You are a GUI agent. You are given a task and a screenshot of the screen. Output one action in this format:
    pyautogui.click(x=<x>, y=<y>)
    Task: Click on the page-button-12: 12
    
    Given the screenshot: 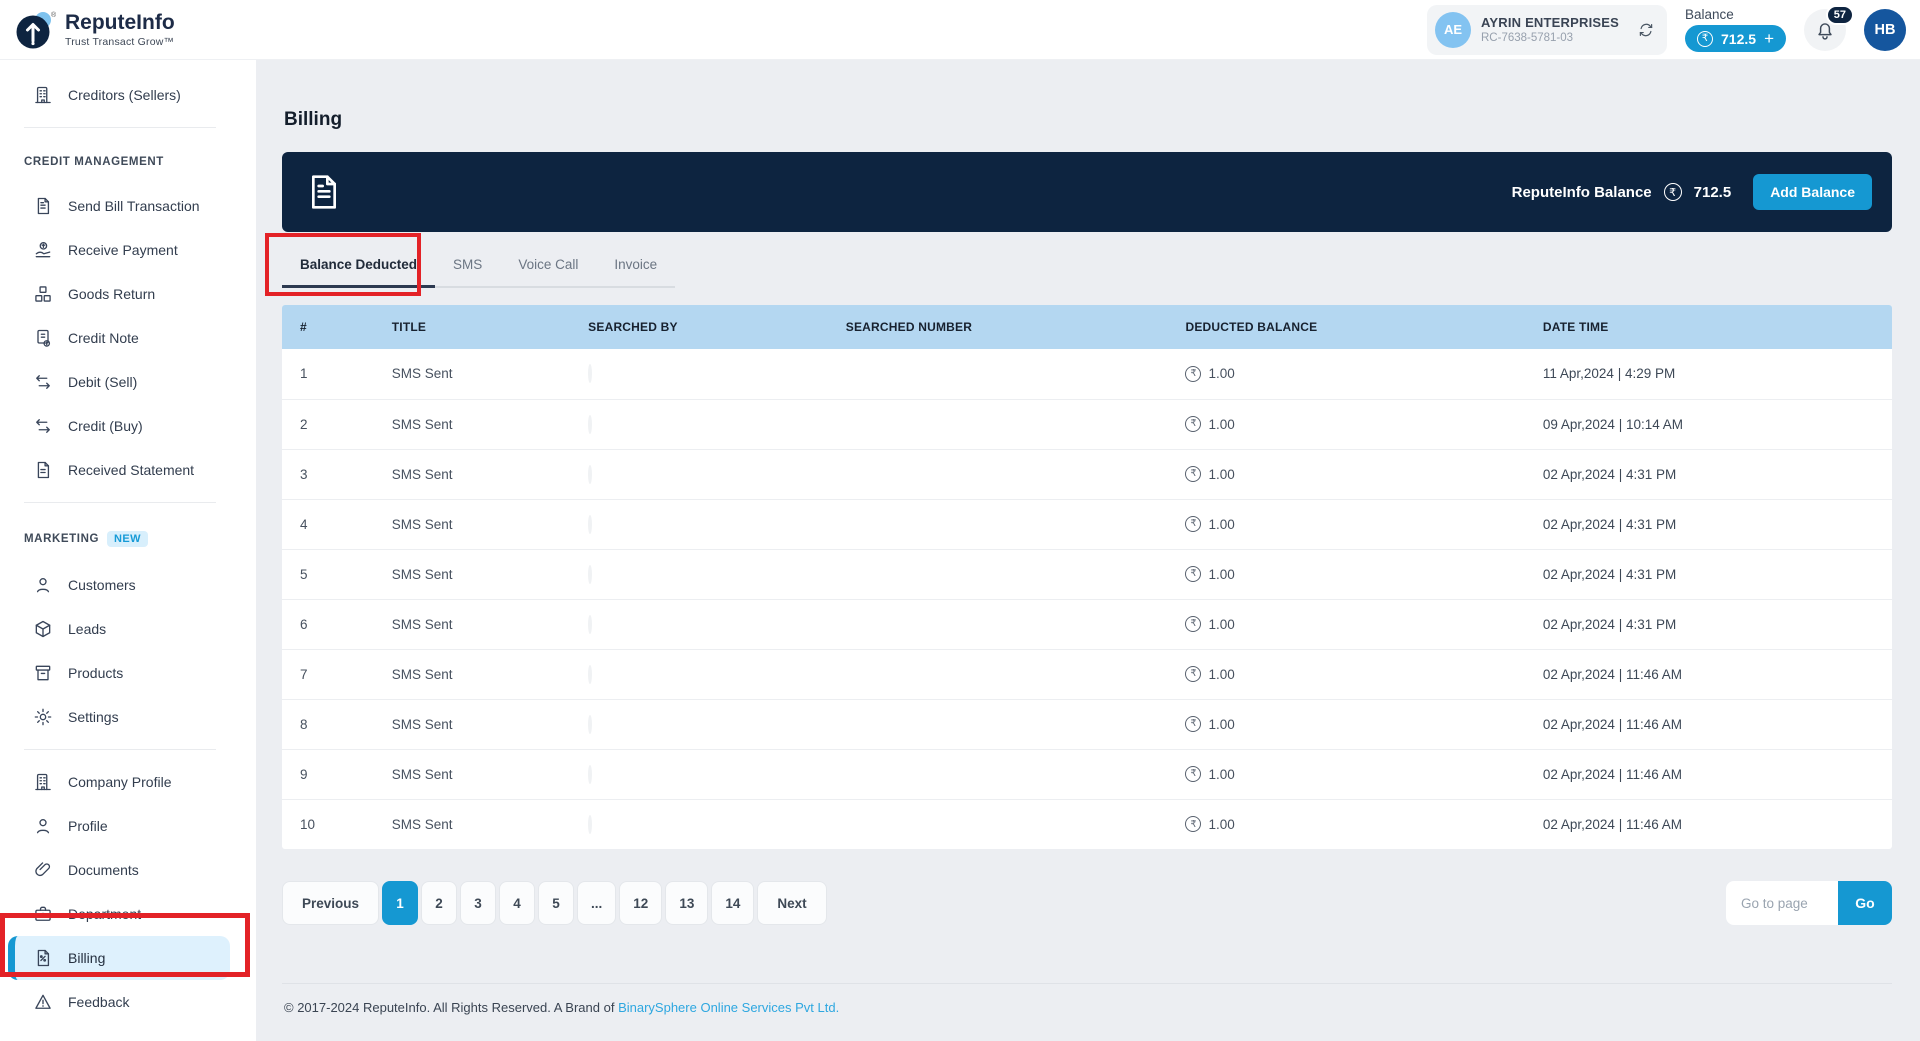 What is the action you would take?
    pyautogui.click(x=641, y=903)
    